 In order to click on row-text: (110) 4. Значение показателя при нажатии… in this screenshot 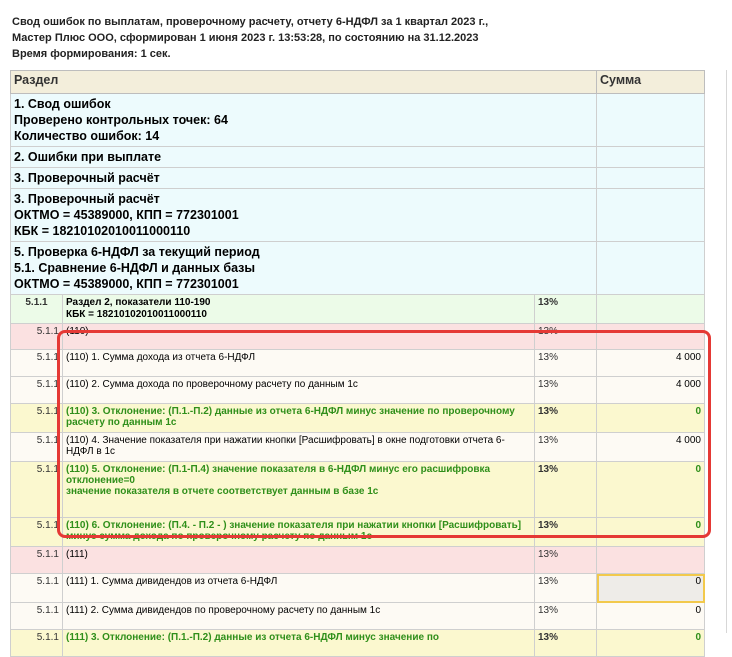, I will do `click(298, 447)`.